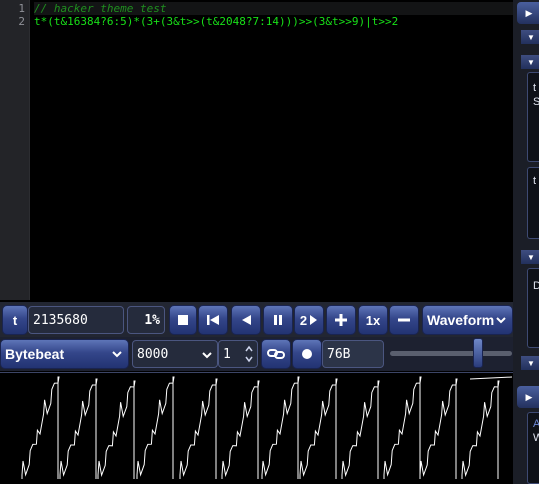 The height and width of the screenshot is (484, 539). What do you see at coordinates (238, 354) in the screenshot?
I see `divisor-stepper: 1` at bounding box center [238, 354].